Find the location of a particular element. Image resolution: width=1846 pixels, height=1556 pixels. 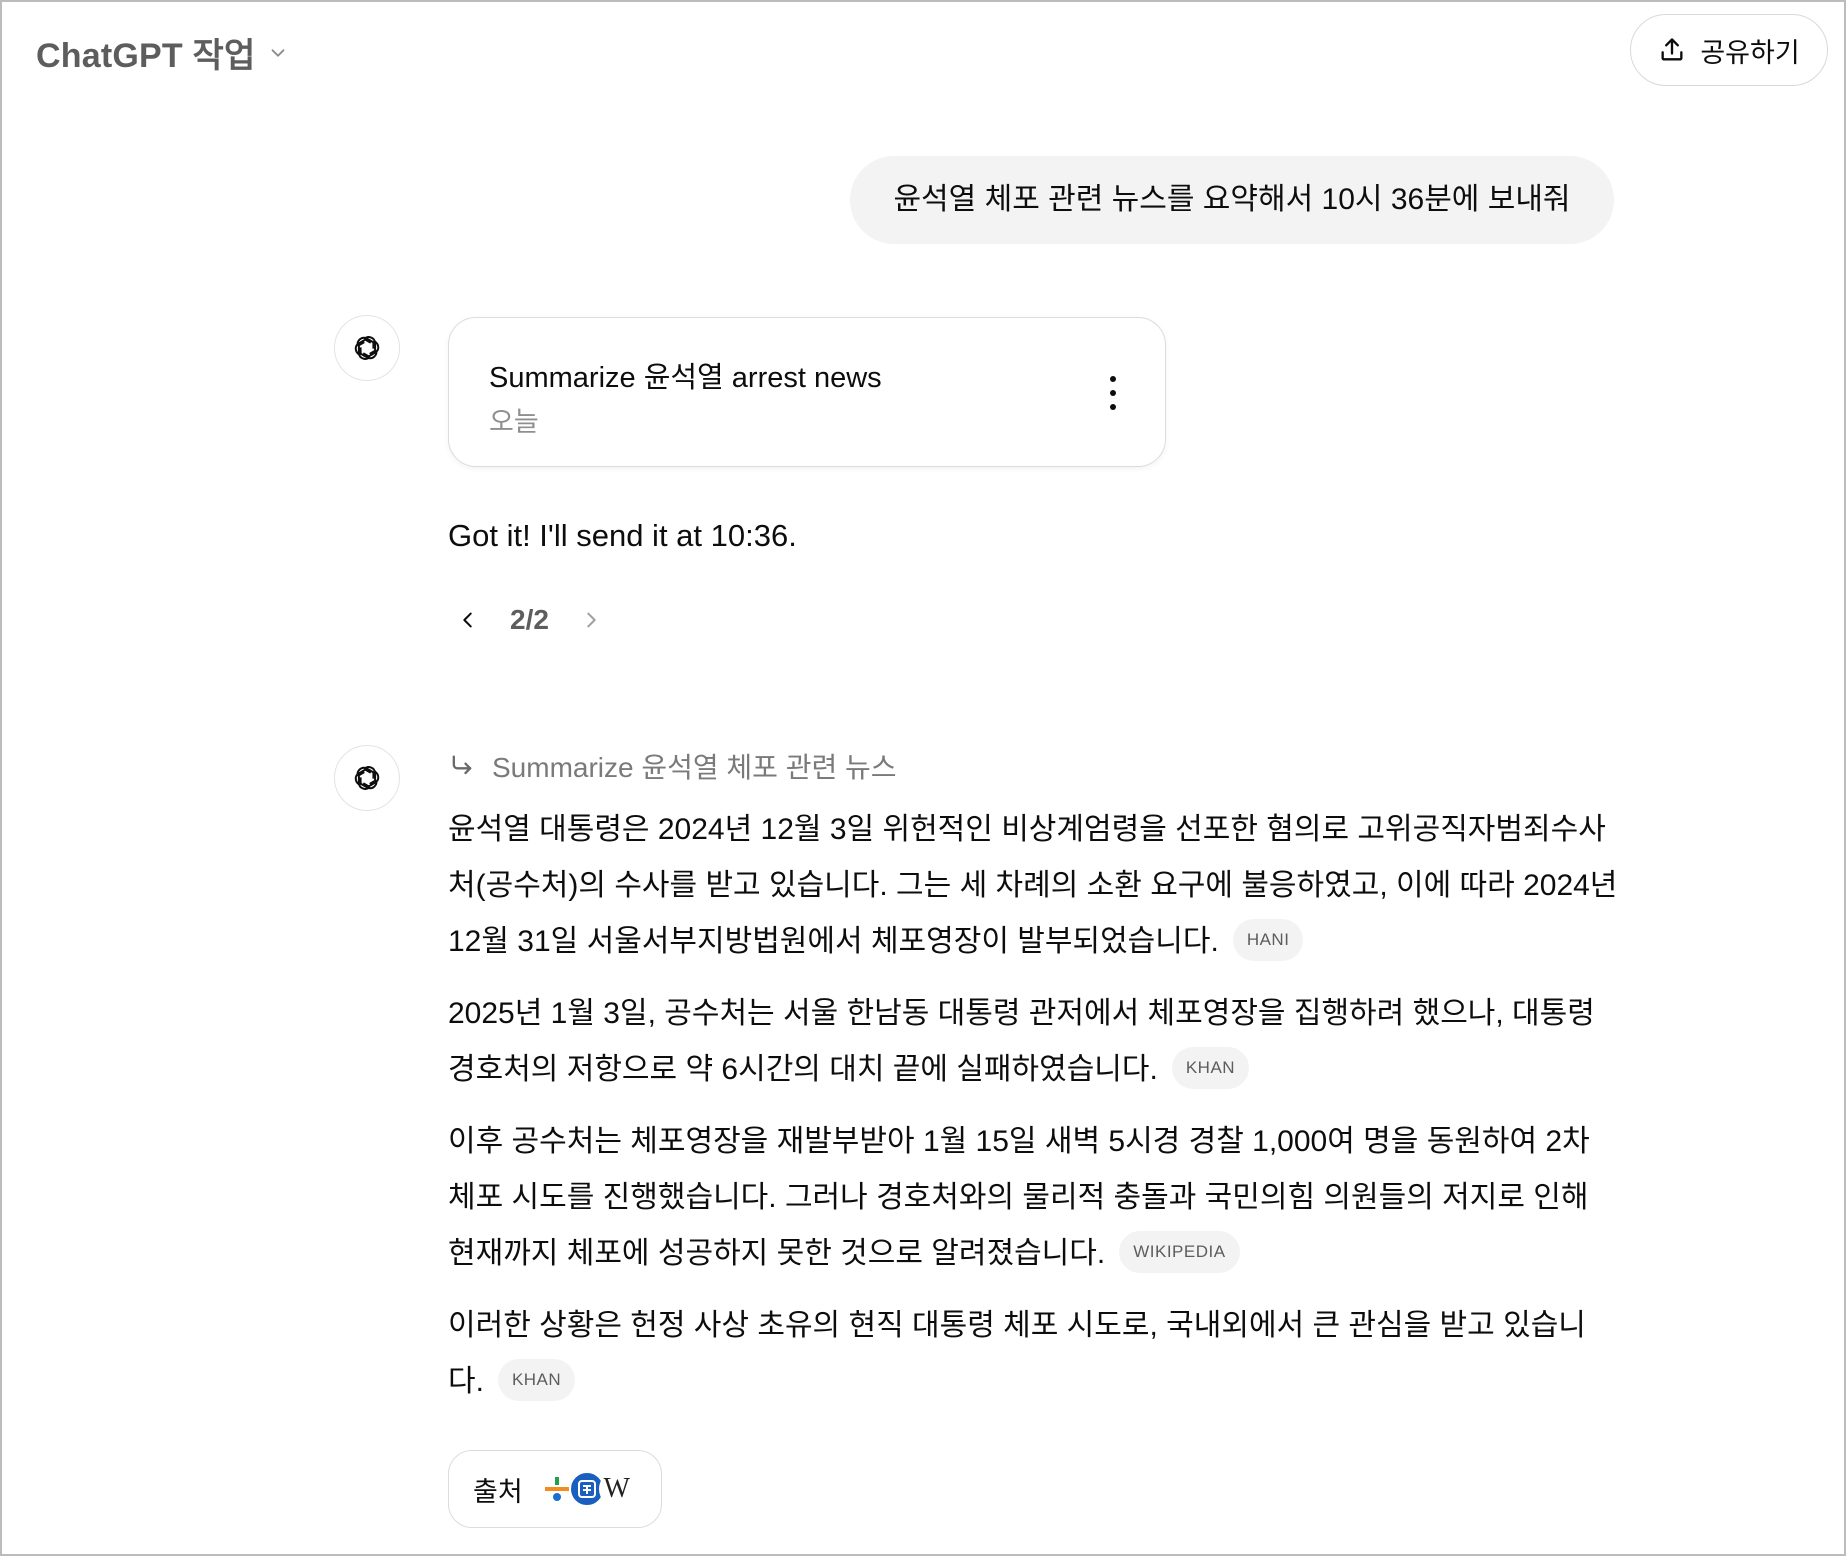

share-icon is located at coordinates (1672, 49).